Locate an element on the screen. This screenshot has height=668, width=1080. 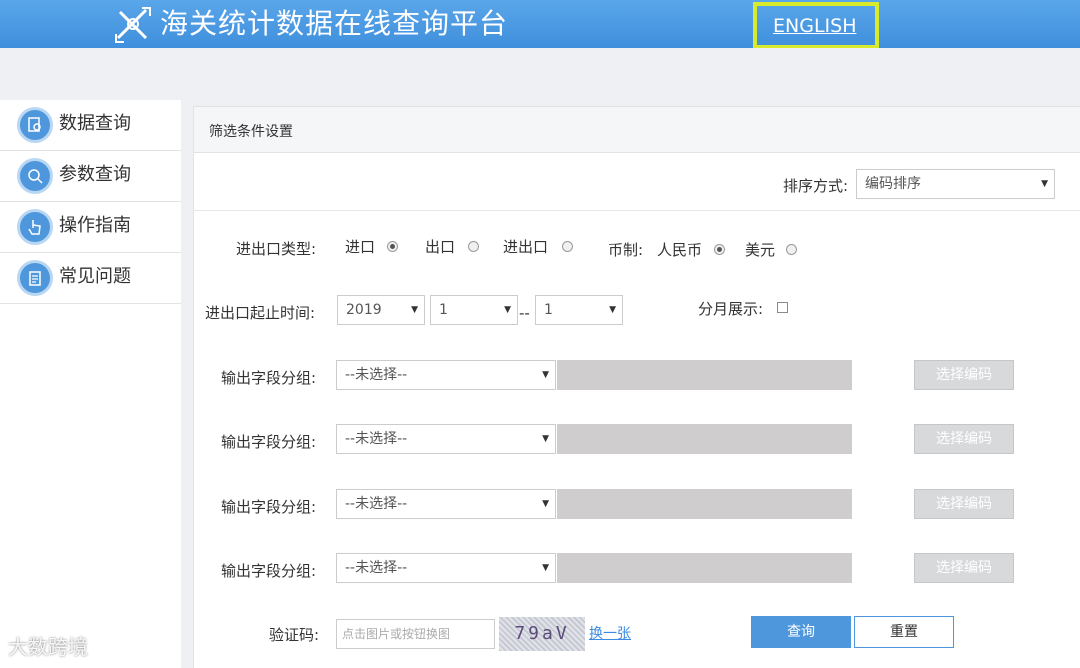
start-month-select: 1 ▼ is located at coordinates (474, 310).